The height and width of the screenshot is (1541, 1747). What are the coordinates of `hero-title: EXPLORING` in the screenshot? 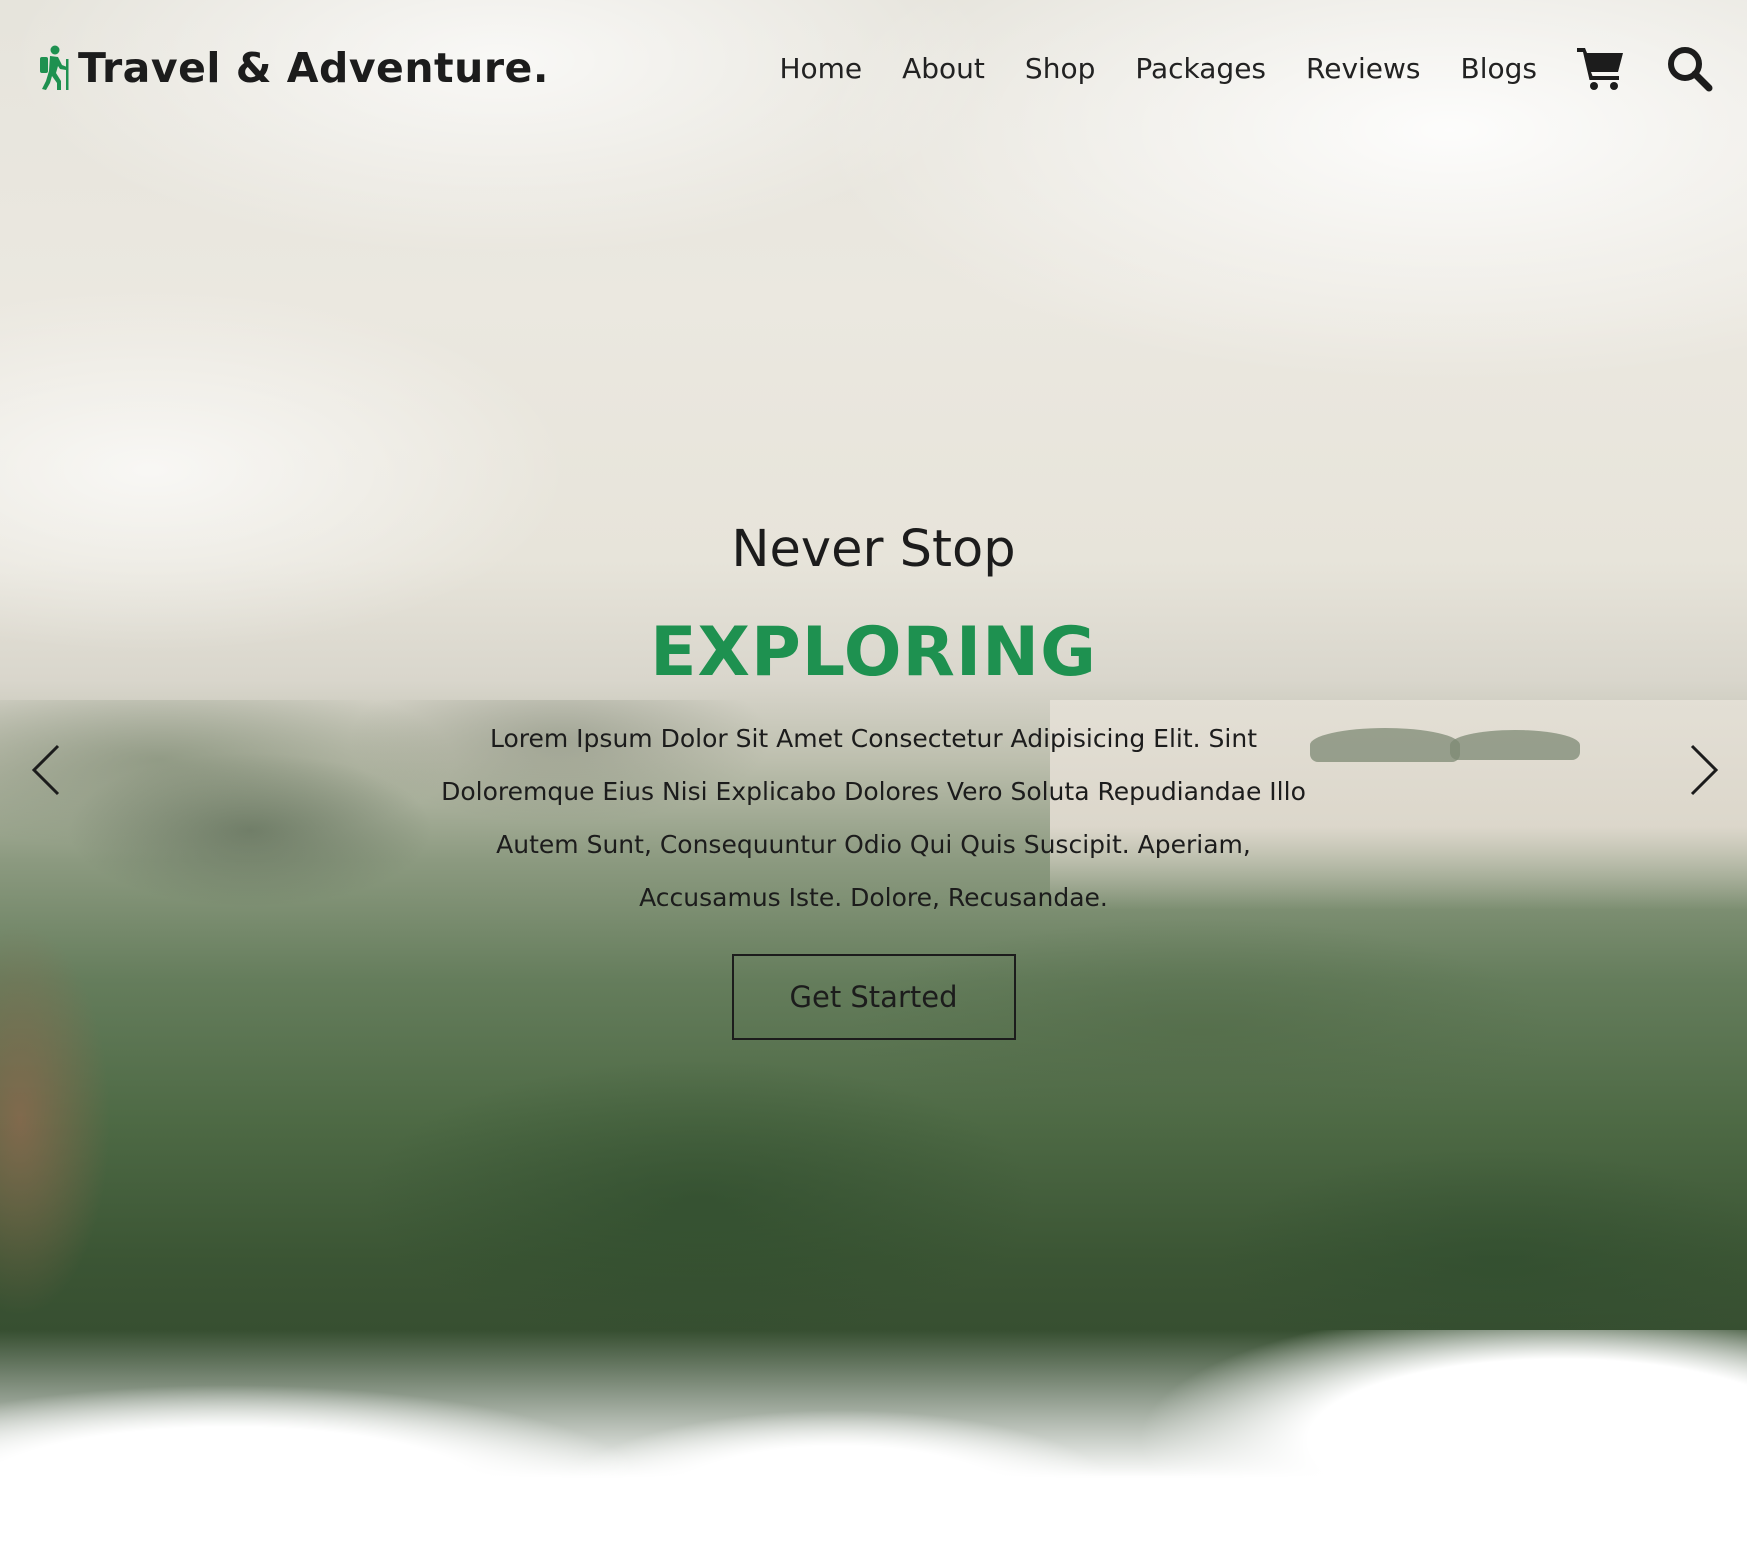 It's located at (873, 652).